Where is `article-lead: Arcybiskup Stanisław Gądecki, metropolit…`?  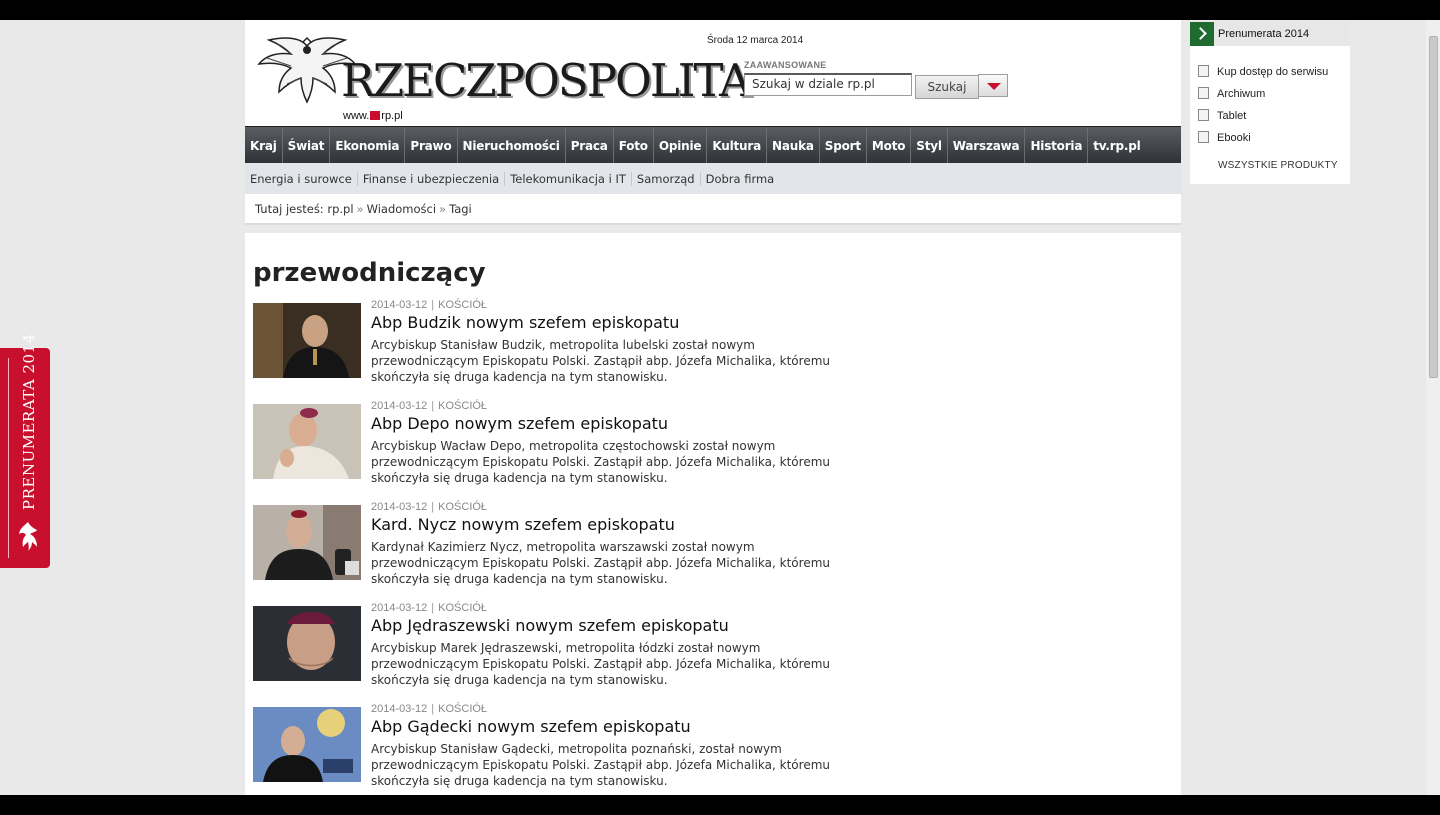 article-lead: Arcybiskup Stanisław Gądecki, metropolit… is located at coordinates (600, 765).